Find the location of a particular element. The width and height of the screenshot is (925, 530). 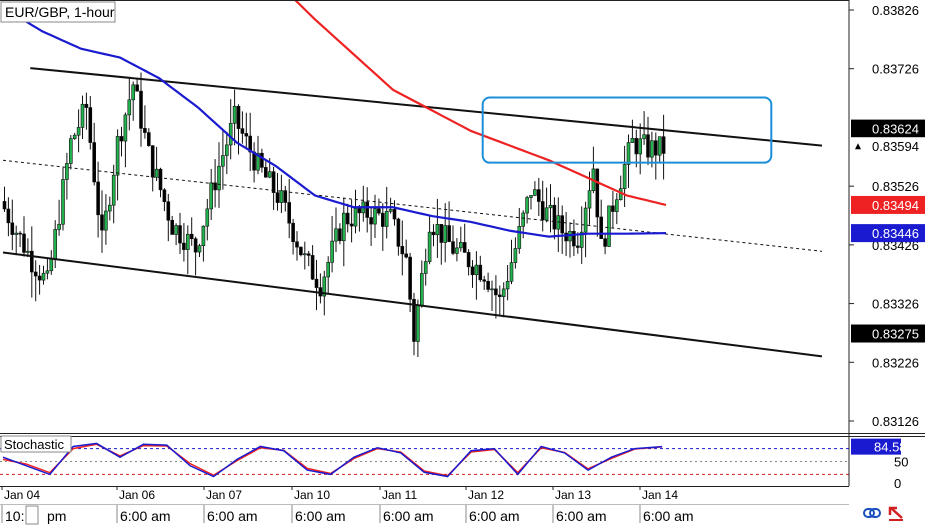

stochastic-tick-label: 0 is located at coordinates (897, 483).